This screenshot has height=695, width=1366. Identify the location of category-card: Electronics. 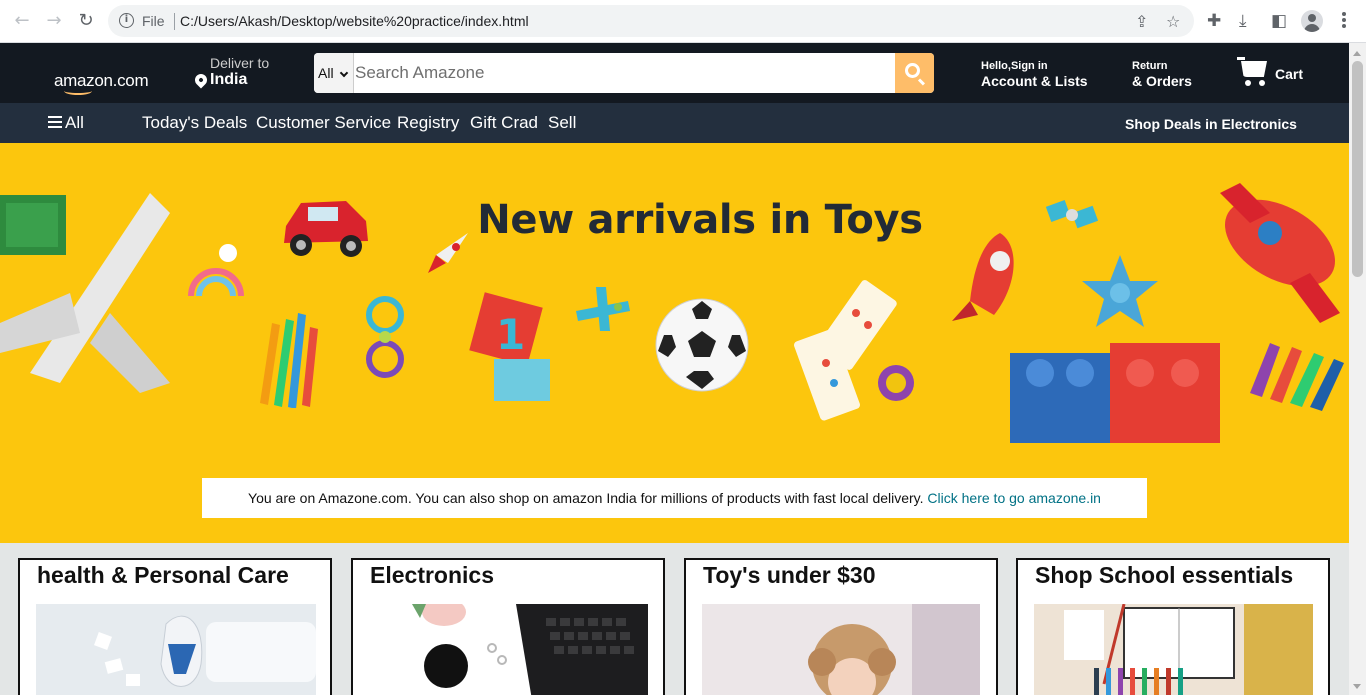
(508, 626).